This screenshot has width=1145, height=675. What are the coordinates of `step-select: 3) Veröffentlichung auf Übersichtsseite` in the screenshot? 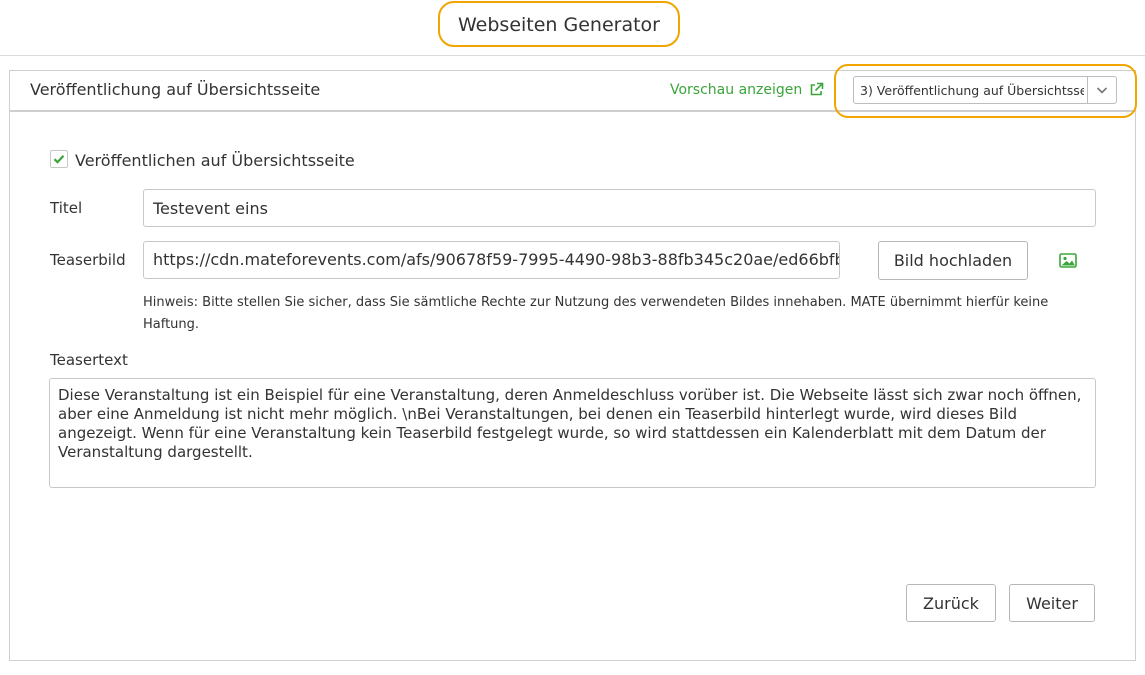 It's located at (985, 90).